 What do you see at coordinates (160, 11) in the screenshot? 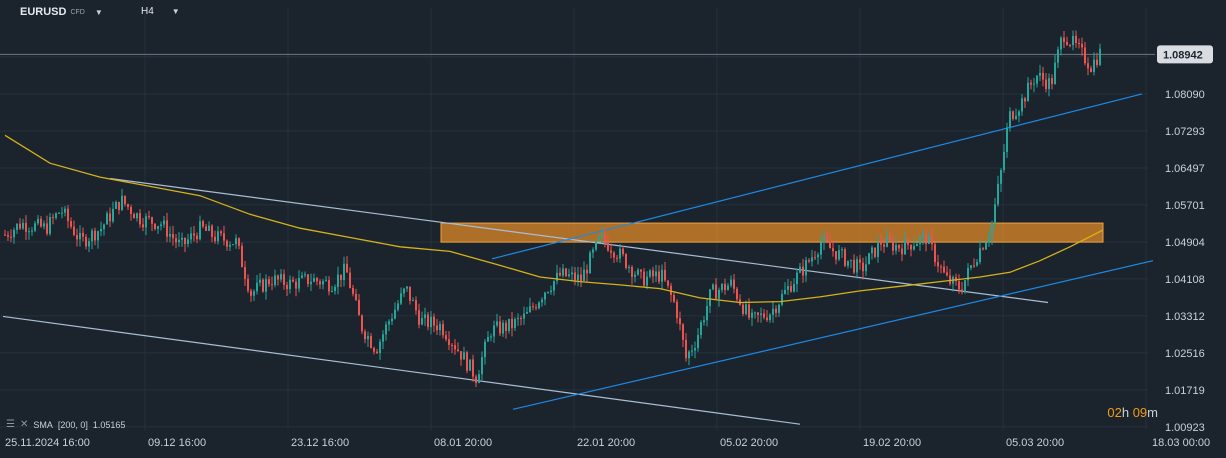
I see `timeframe-selector: H4 ▼` at bounding box center [160, 11].